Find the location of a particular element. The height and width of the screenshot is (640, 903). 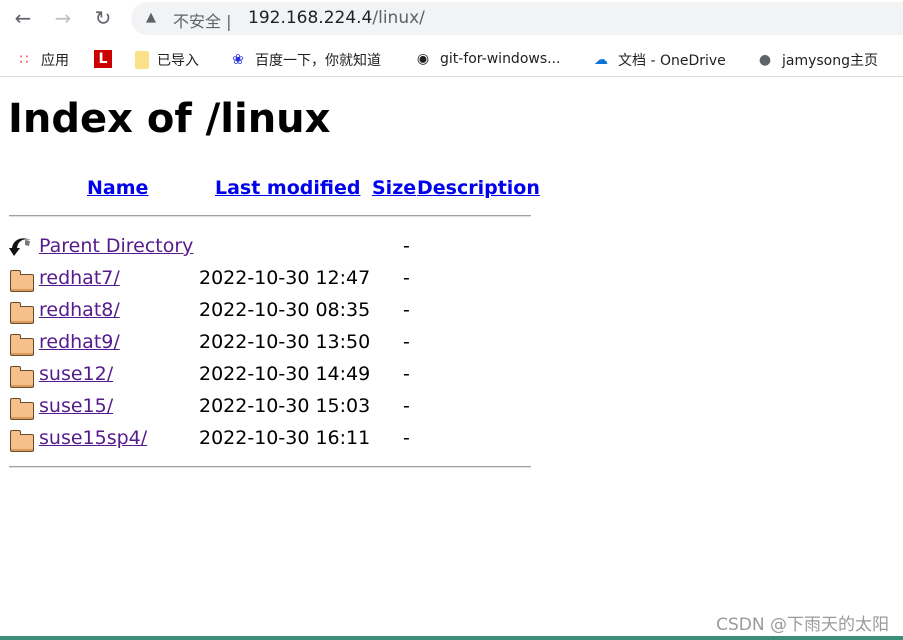

bookmark-onedrive: ☁ 文档 - OneDrive is located at coordinates (659, 60).